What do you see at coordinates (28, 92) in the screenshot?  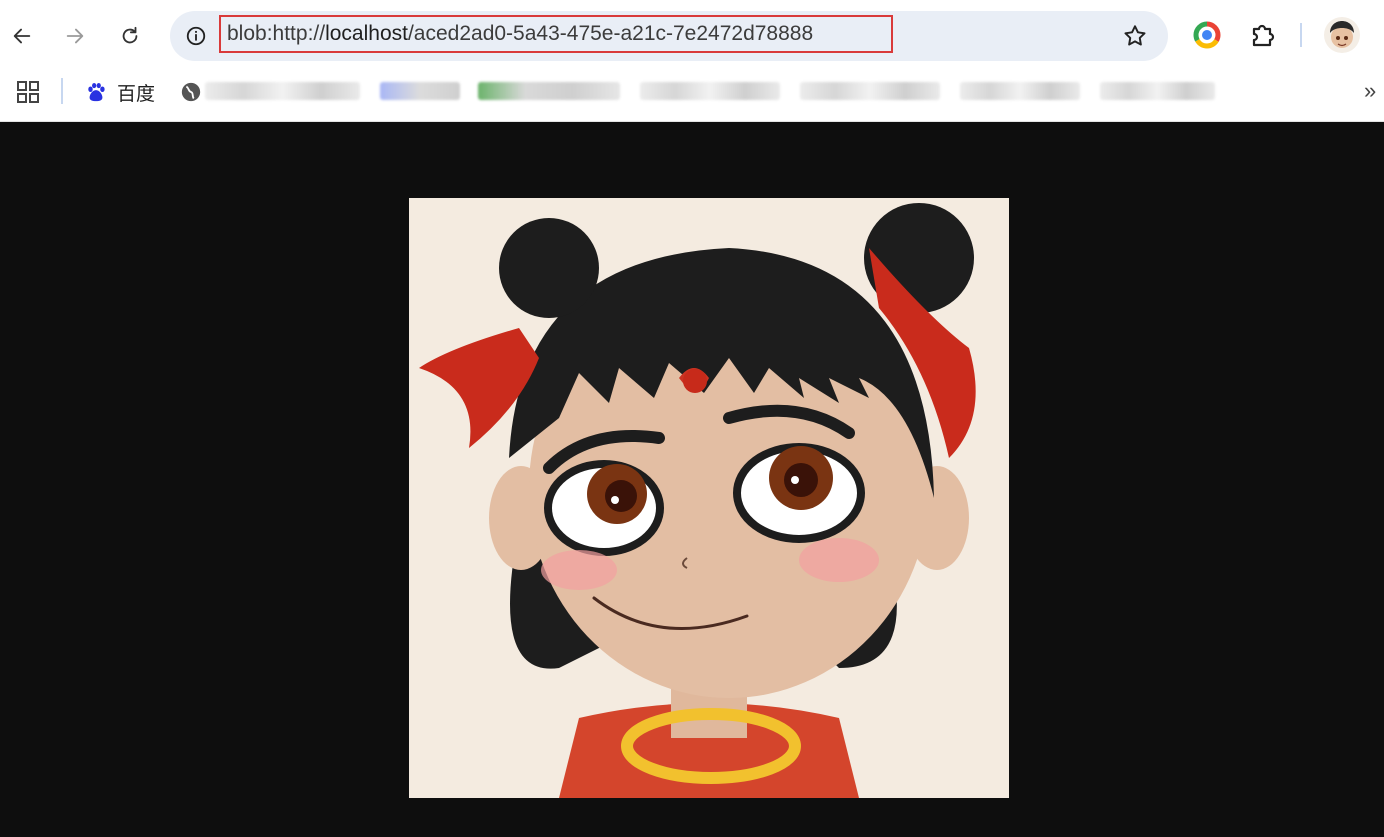 I see `apps-grid-icon` at bounding box center [28, 92].